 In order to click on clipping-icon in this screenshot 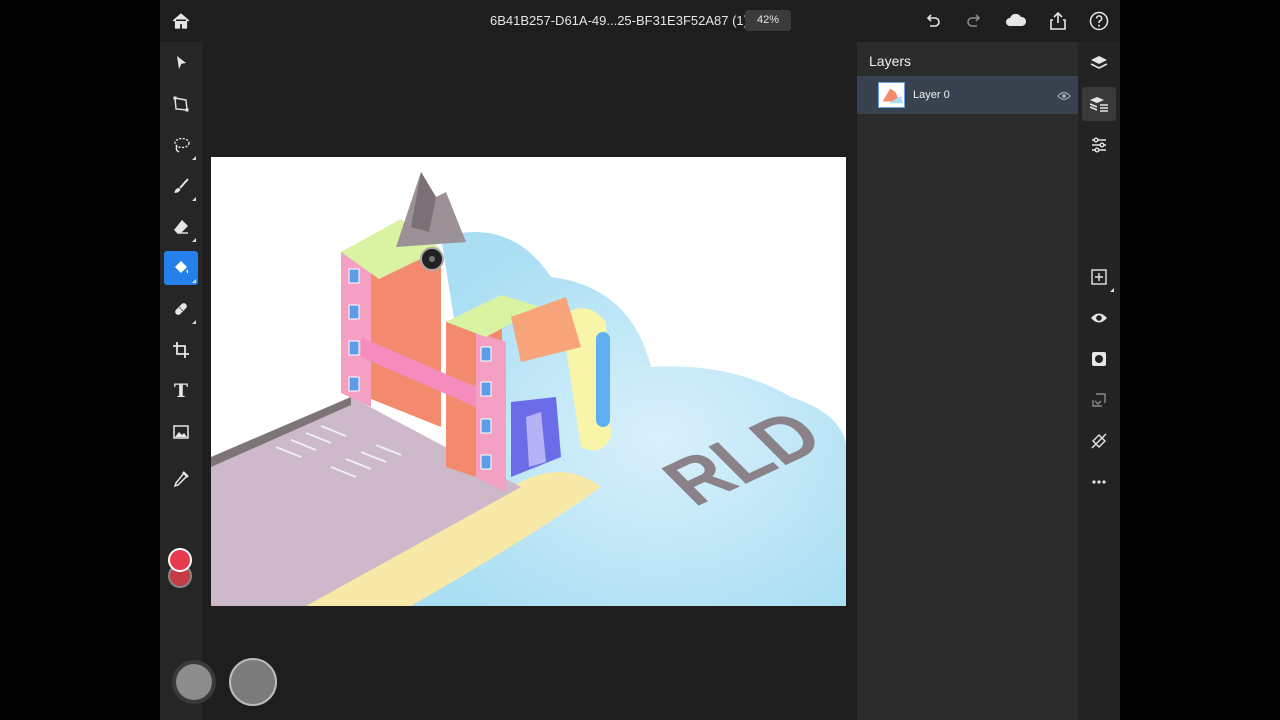, I will do `click(1099, 400)`.